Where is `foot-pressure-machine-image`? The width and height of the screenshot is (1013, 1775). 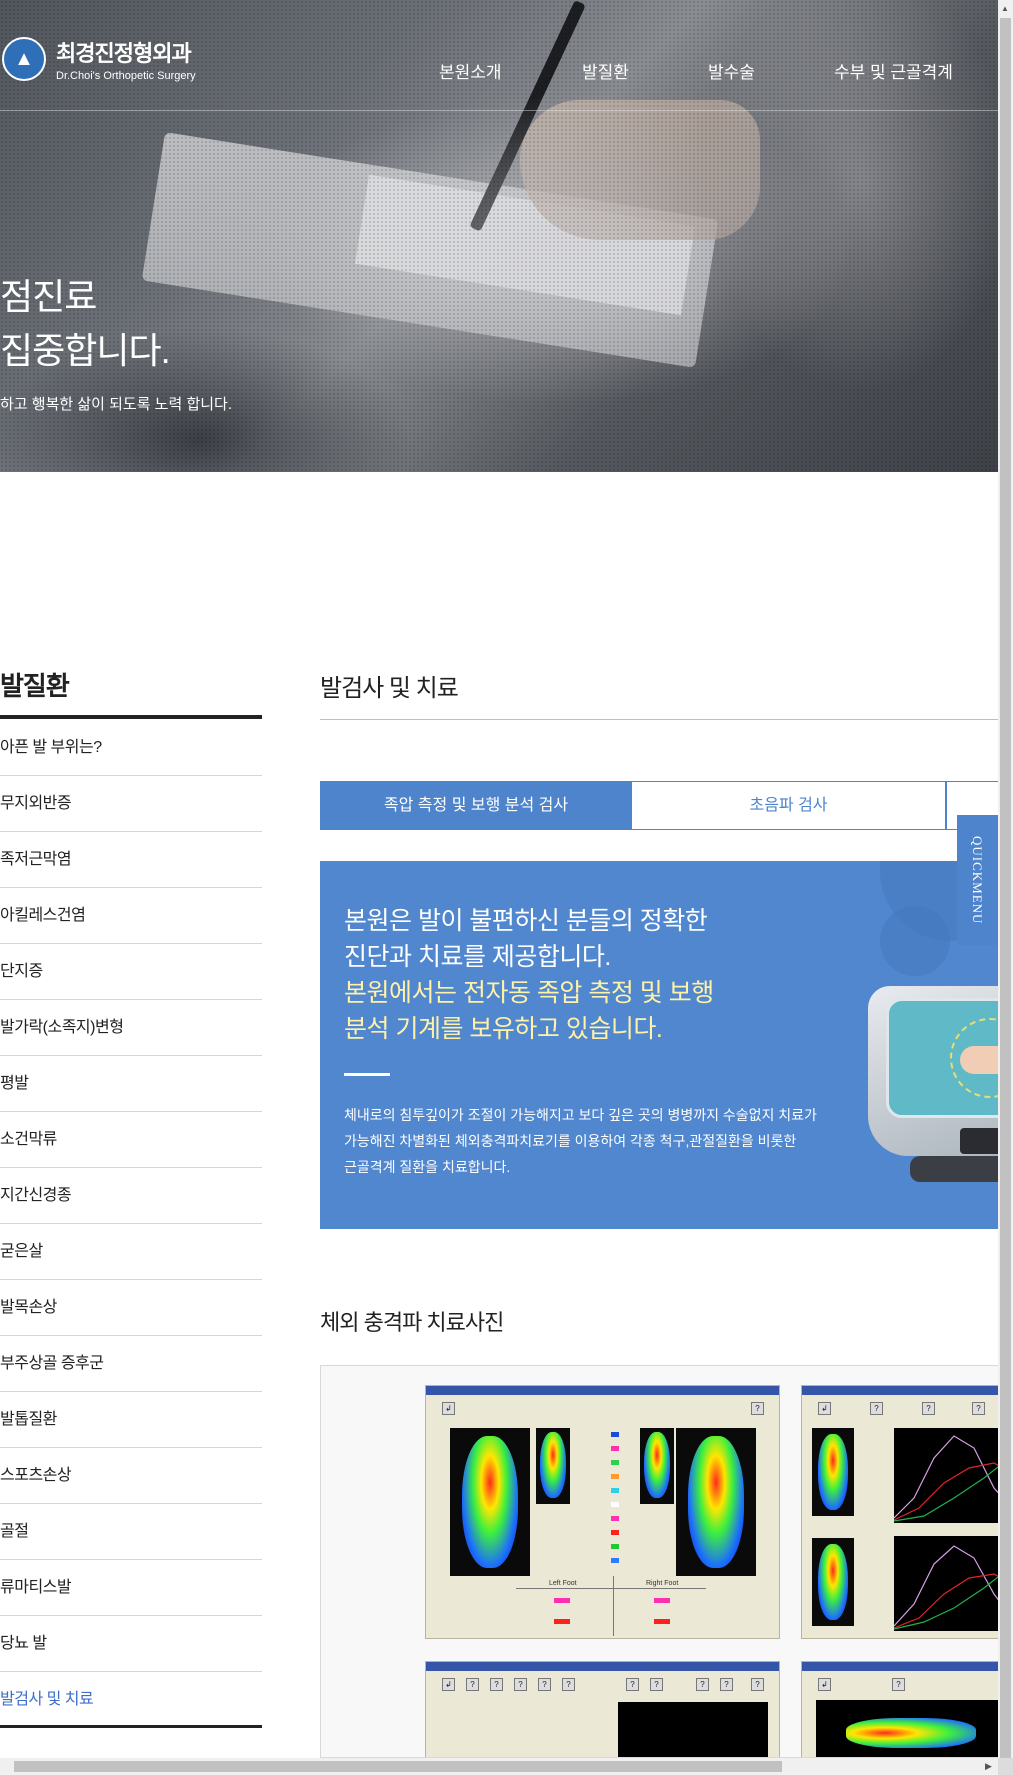
foot-pressure-machine-image is located at coordinates (924, 1081).